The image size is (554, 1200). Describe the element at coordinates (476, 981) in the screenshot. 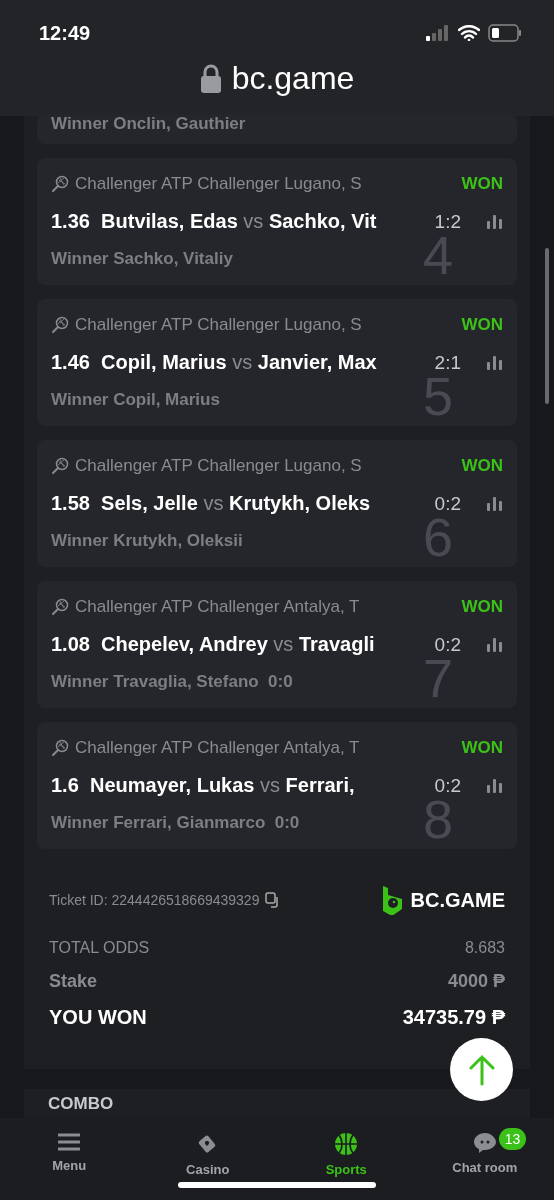

I see `summary-value: 4000 ₱` at that location.